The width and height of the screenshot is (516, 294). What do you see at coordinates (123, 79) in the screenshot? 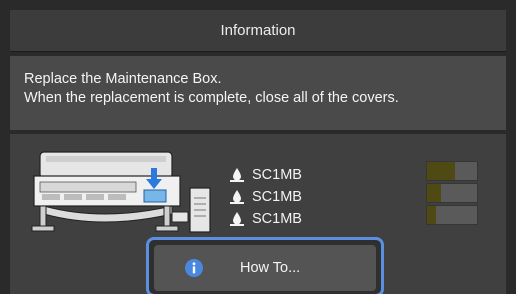
I see `message-line-1: Replace the Maintenance Box.` at bounding box center [123, 79].